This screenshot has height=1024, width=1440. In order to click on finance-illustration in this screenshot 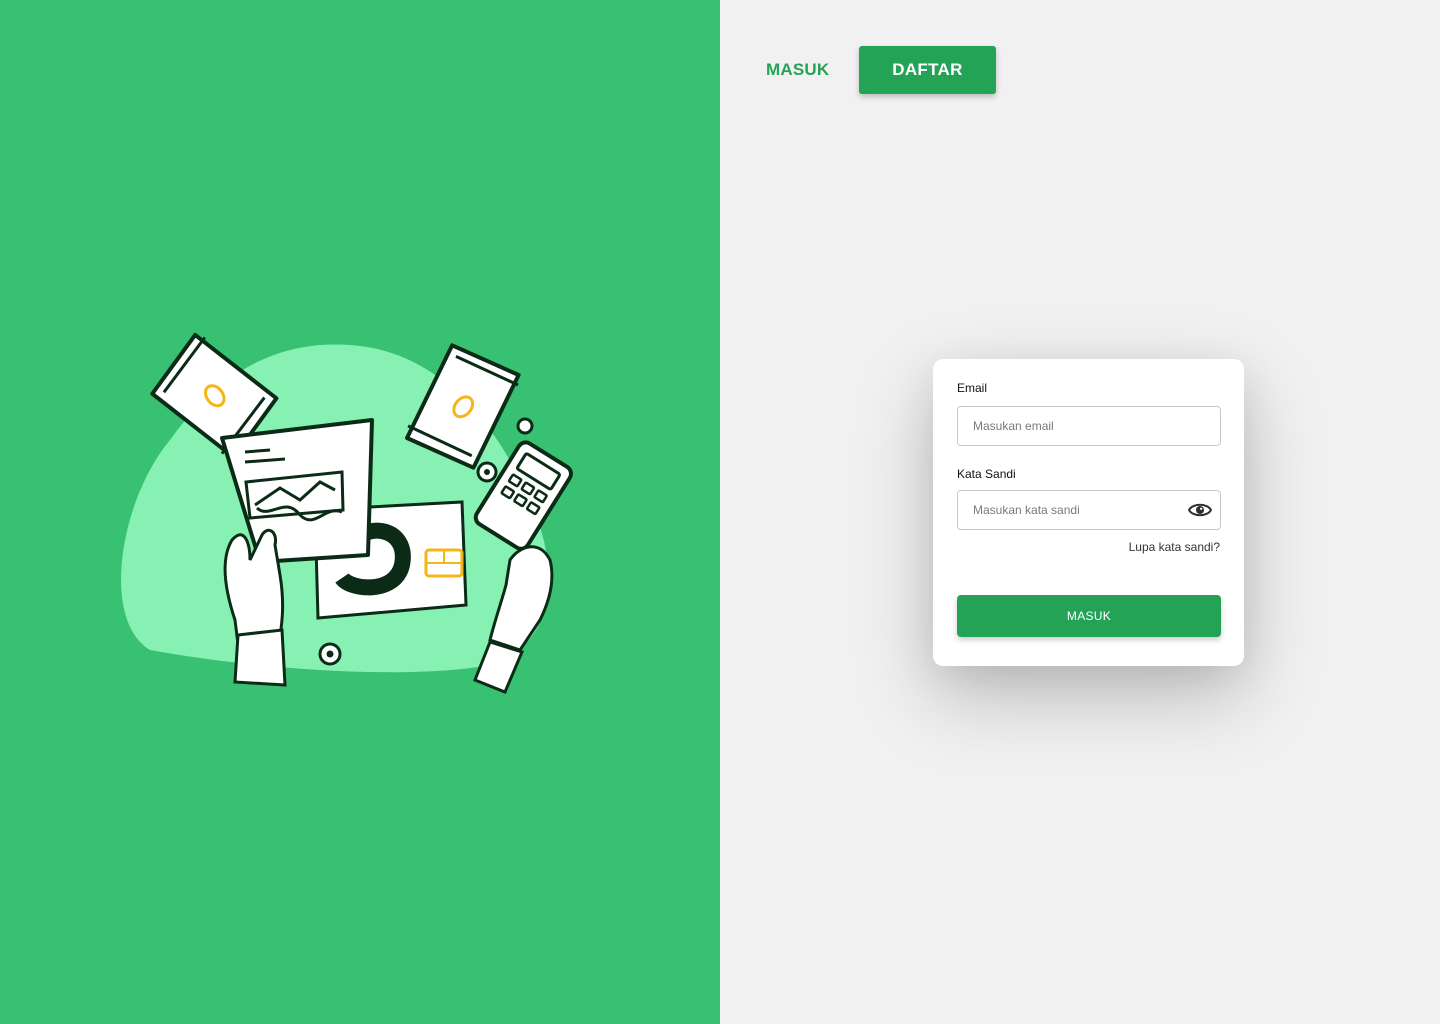, I will do `click(347, 513)`.